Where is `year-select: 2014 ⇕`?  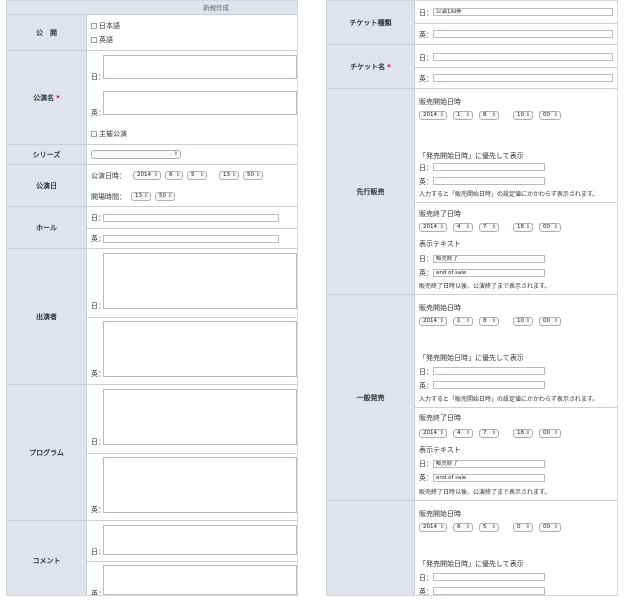 year-select: 2014 ⇕ is located at coordinates (147, 175).